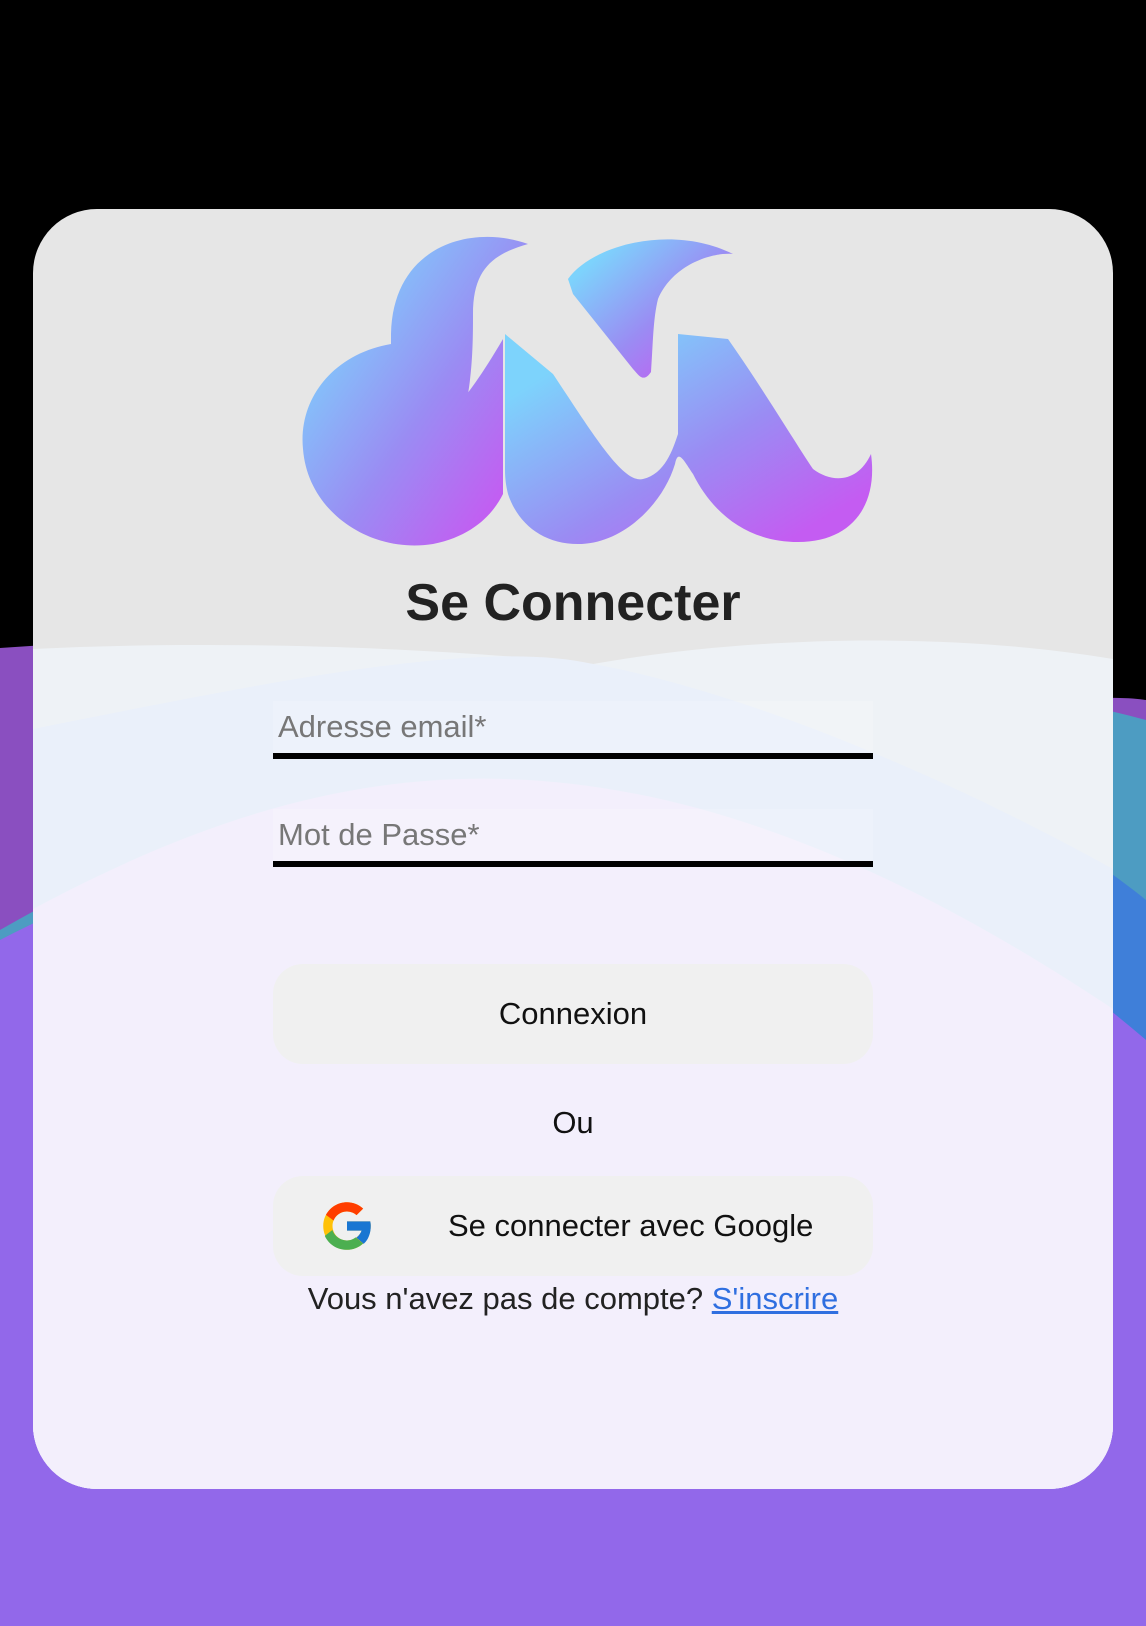  I want to click on login-button: Connexion, so click(573, 1014).